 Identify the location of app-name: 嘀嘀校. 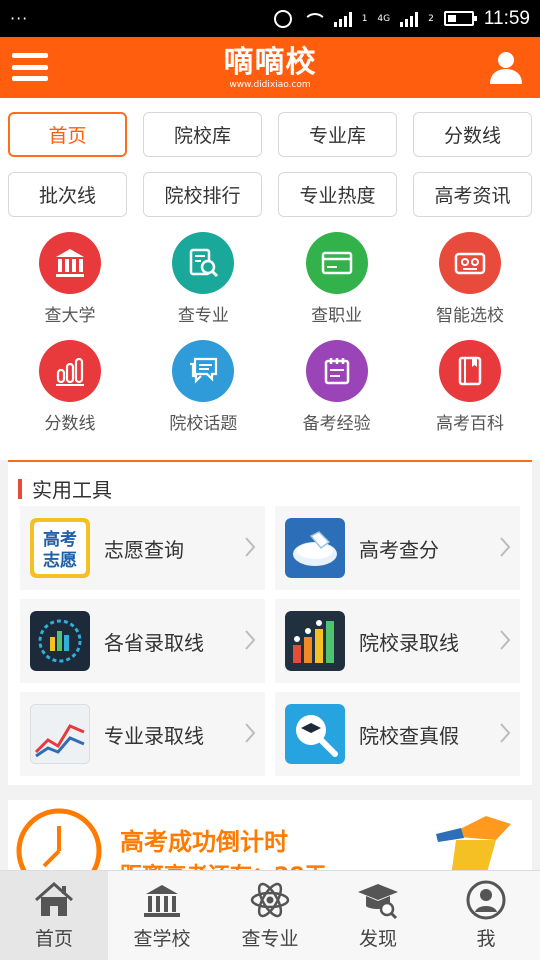
(270, 62).